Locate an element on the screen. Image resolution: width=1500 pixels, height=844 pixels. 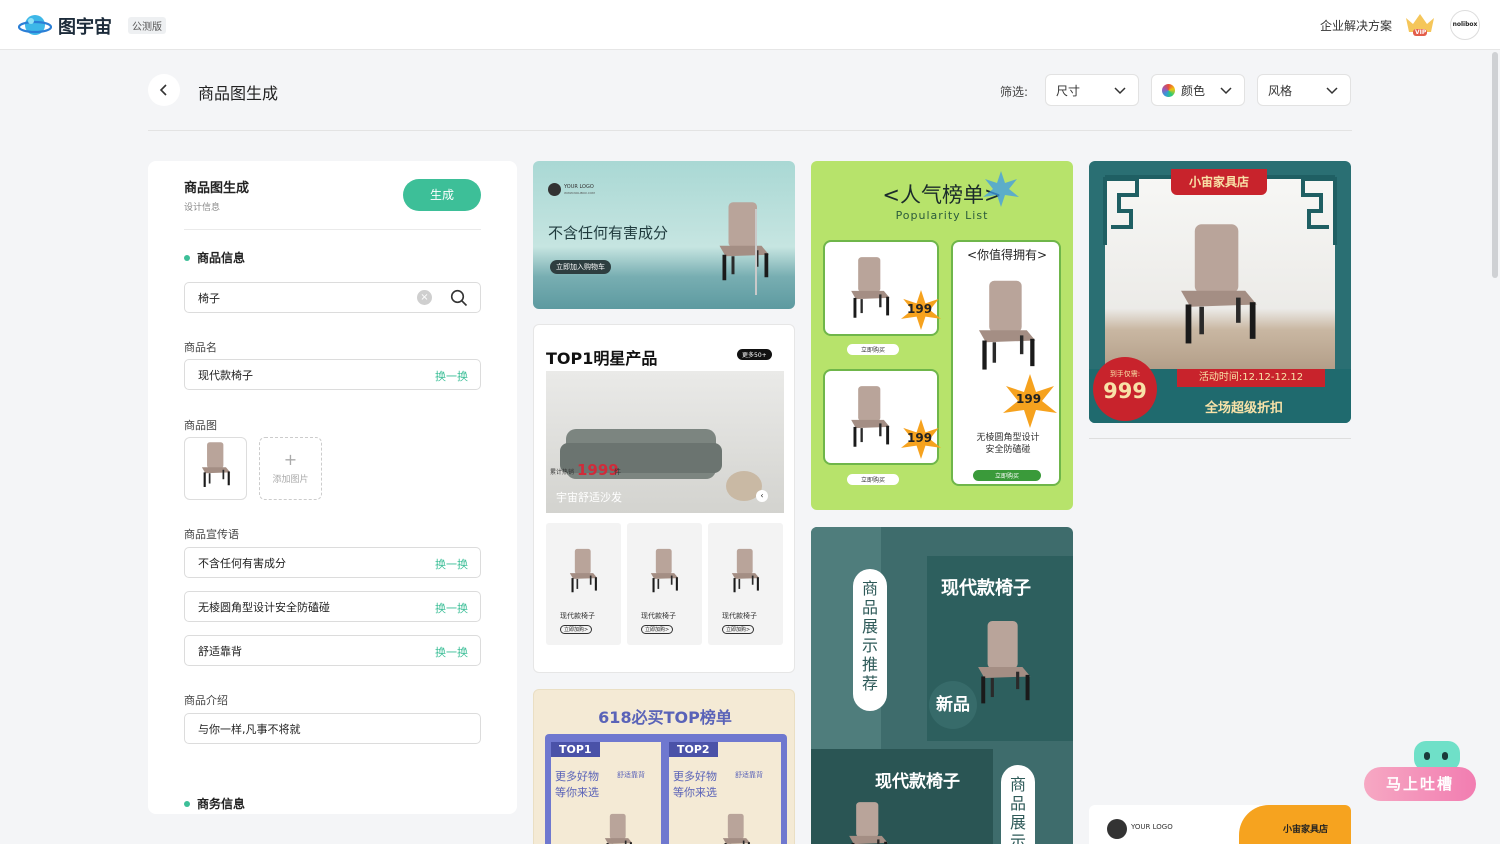
sold-unit: 件 is located at coordinates (617, 472).